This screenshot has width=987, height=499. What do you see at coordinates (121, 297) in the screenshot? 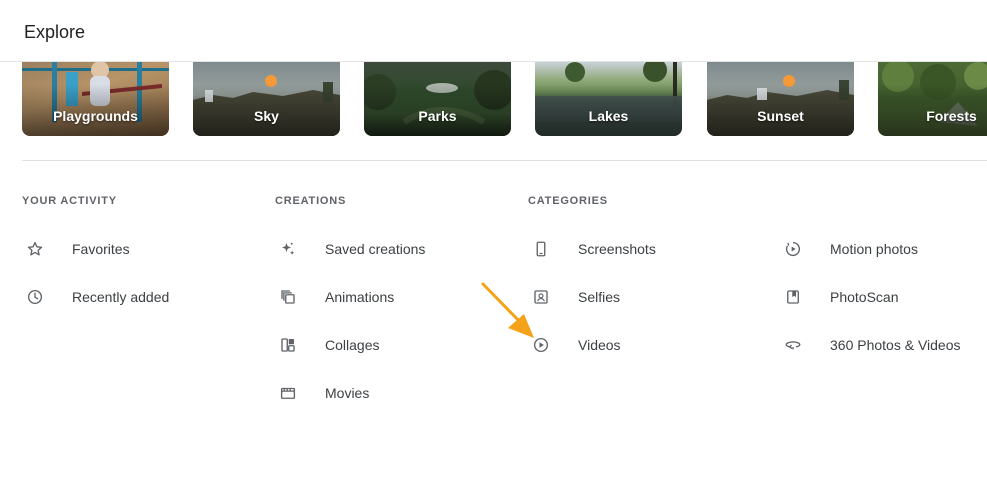
I see `item-label: Recently added` at bounding box center [121, 297].